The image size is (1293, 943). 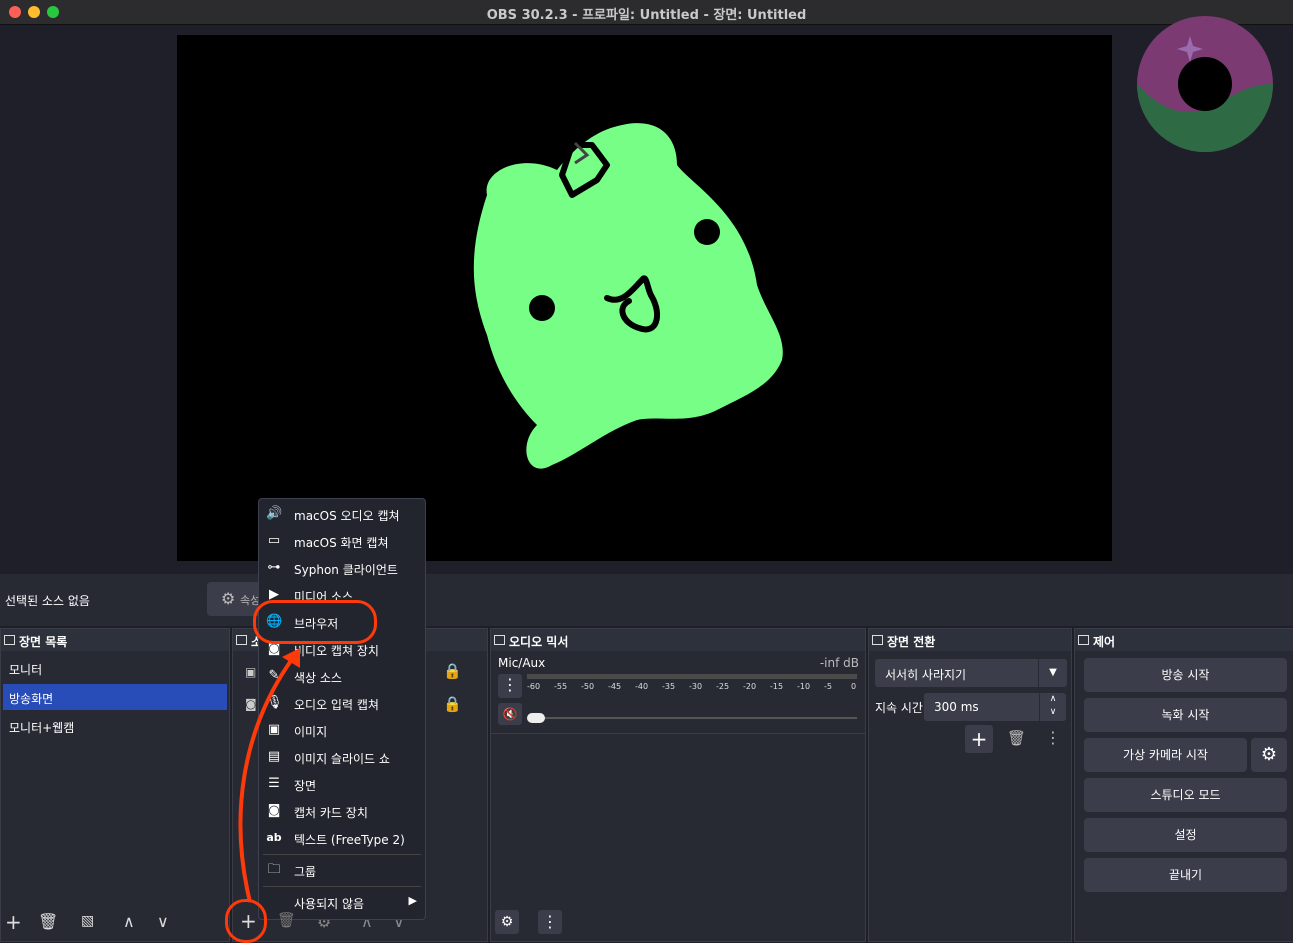 What do you see at coordinates (87, 921) in the screenshot?
I see `scene-filter-button: ▧` at bounding box center [87, 921].